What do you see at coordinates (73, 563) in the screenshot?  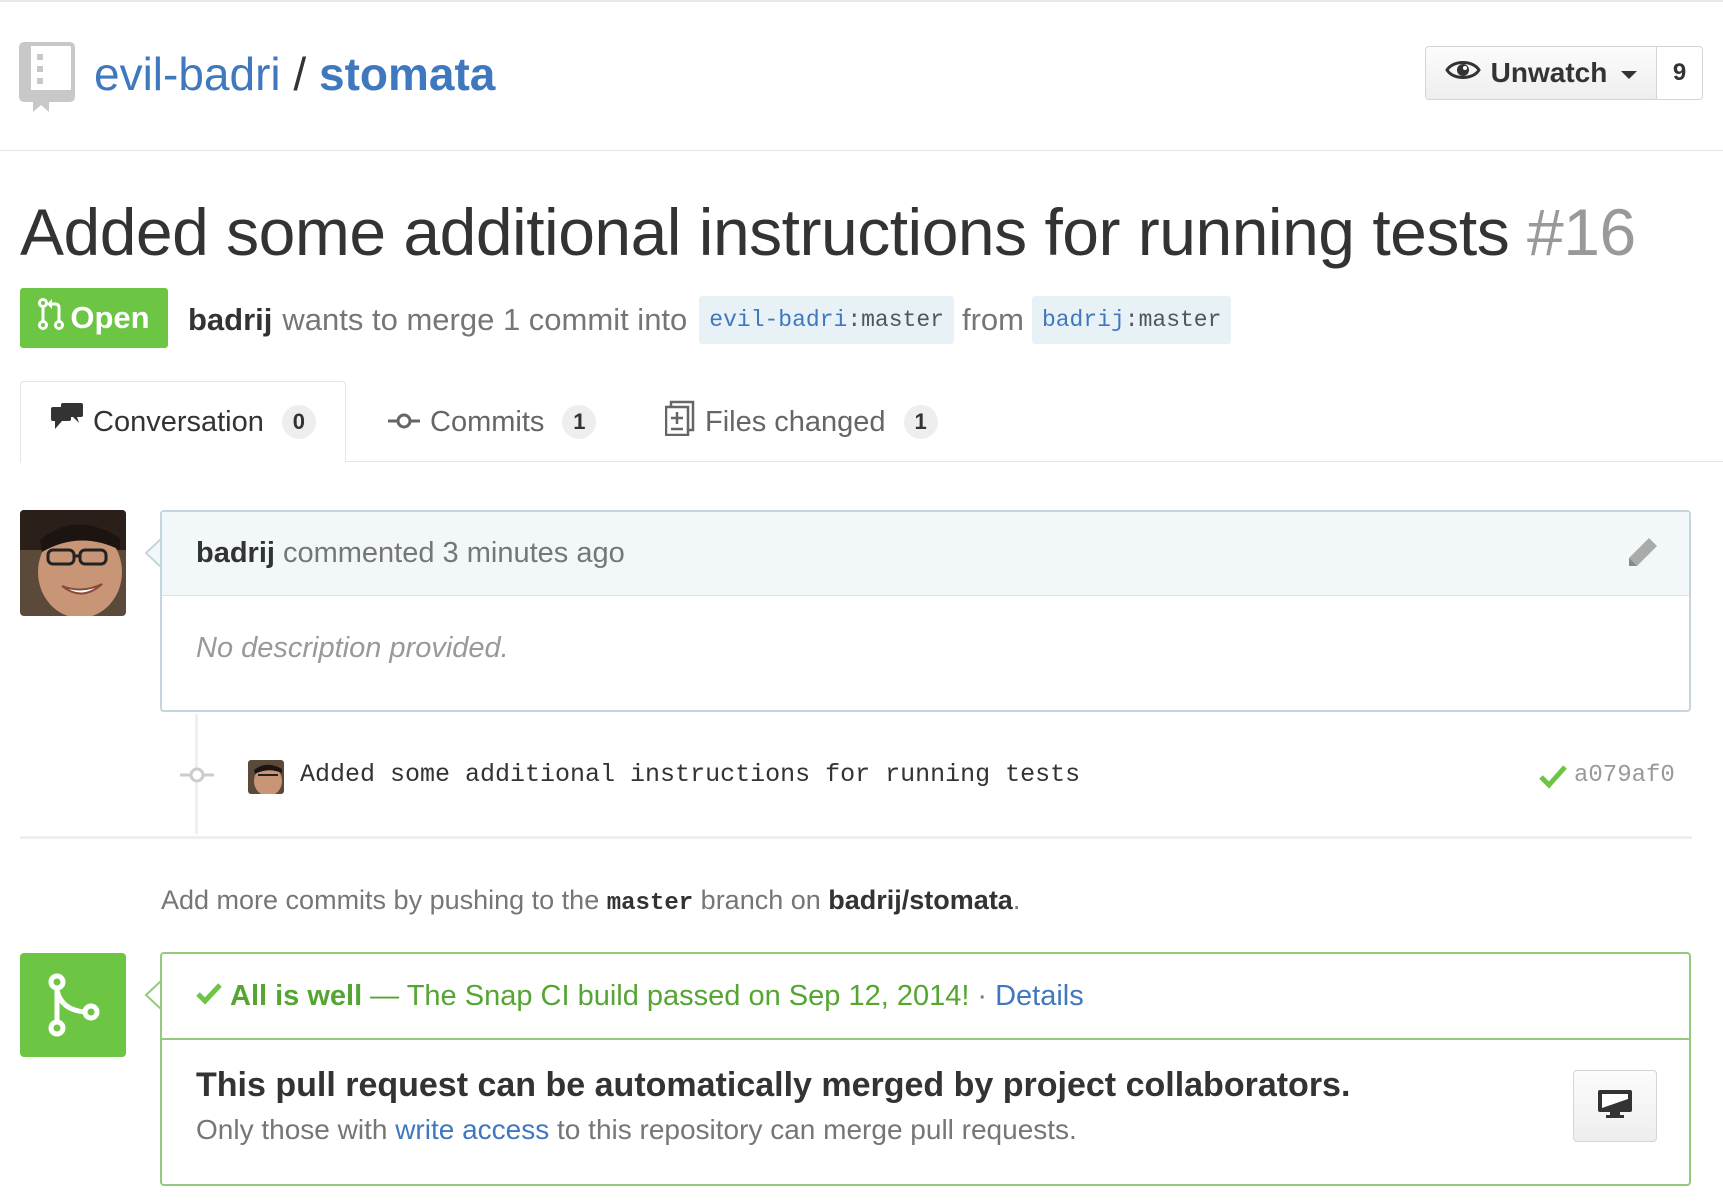 I see `avatar` at bounding box center [73, 563].